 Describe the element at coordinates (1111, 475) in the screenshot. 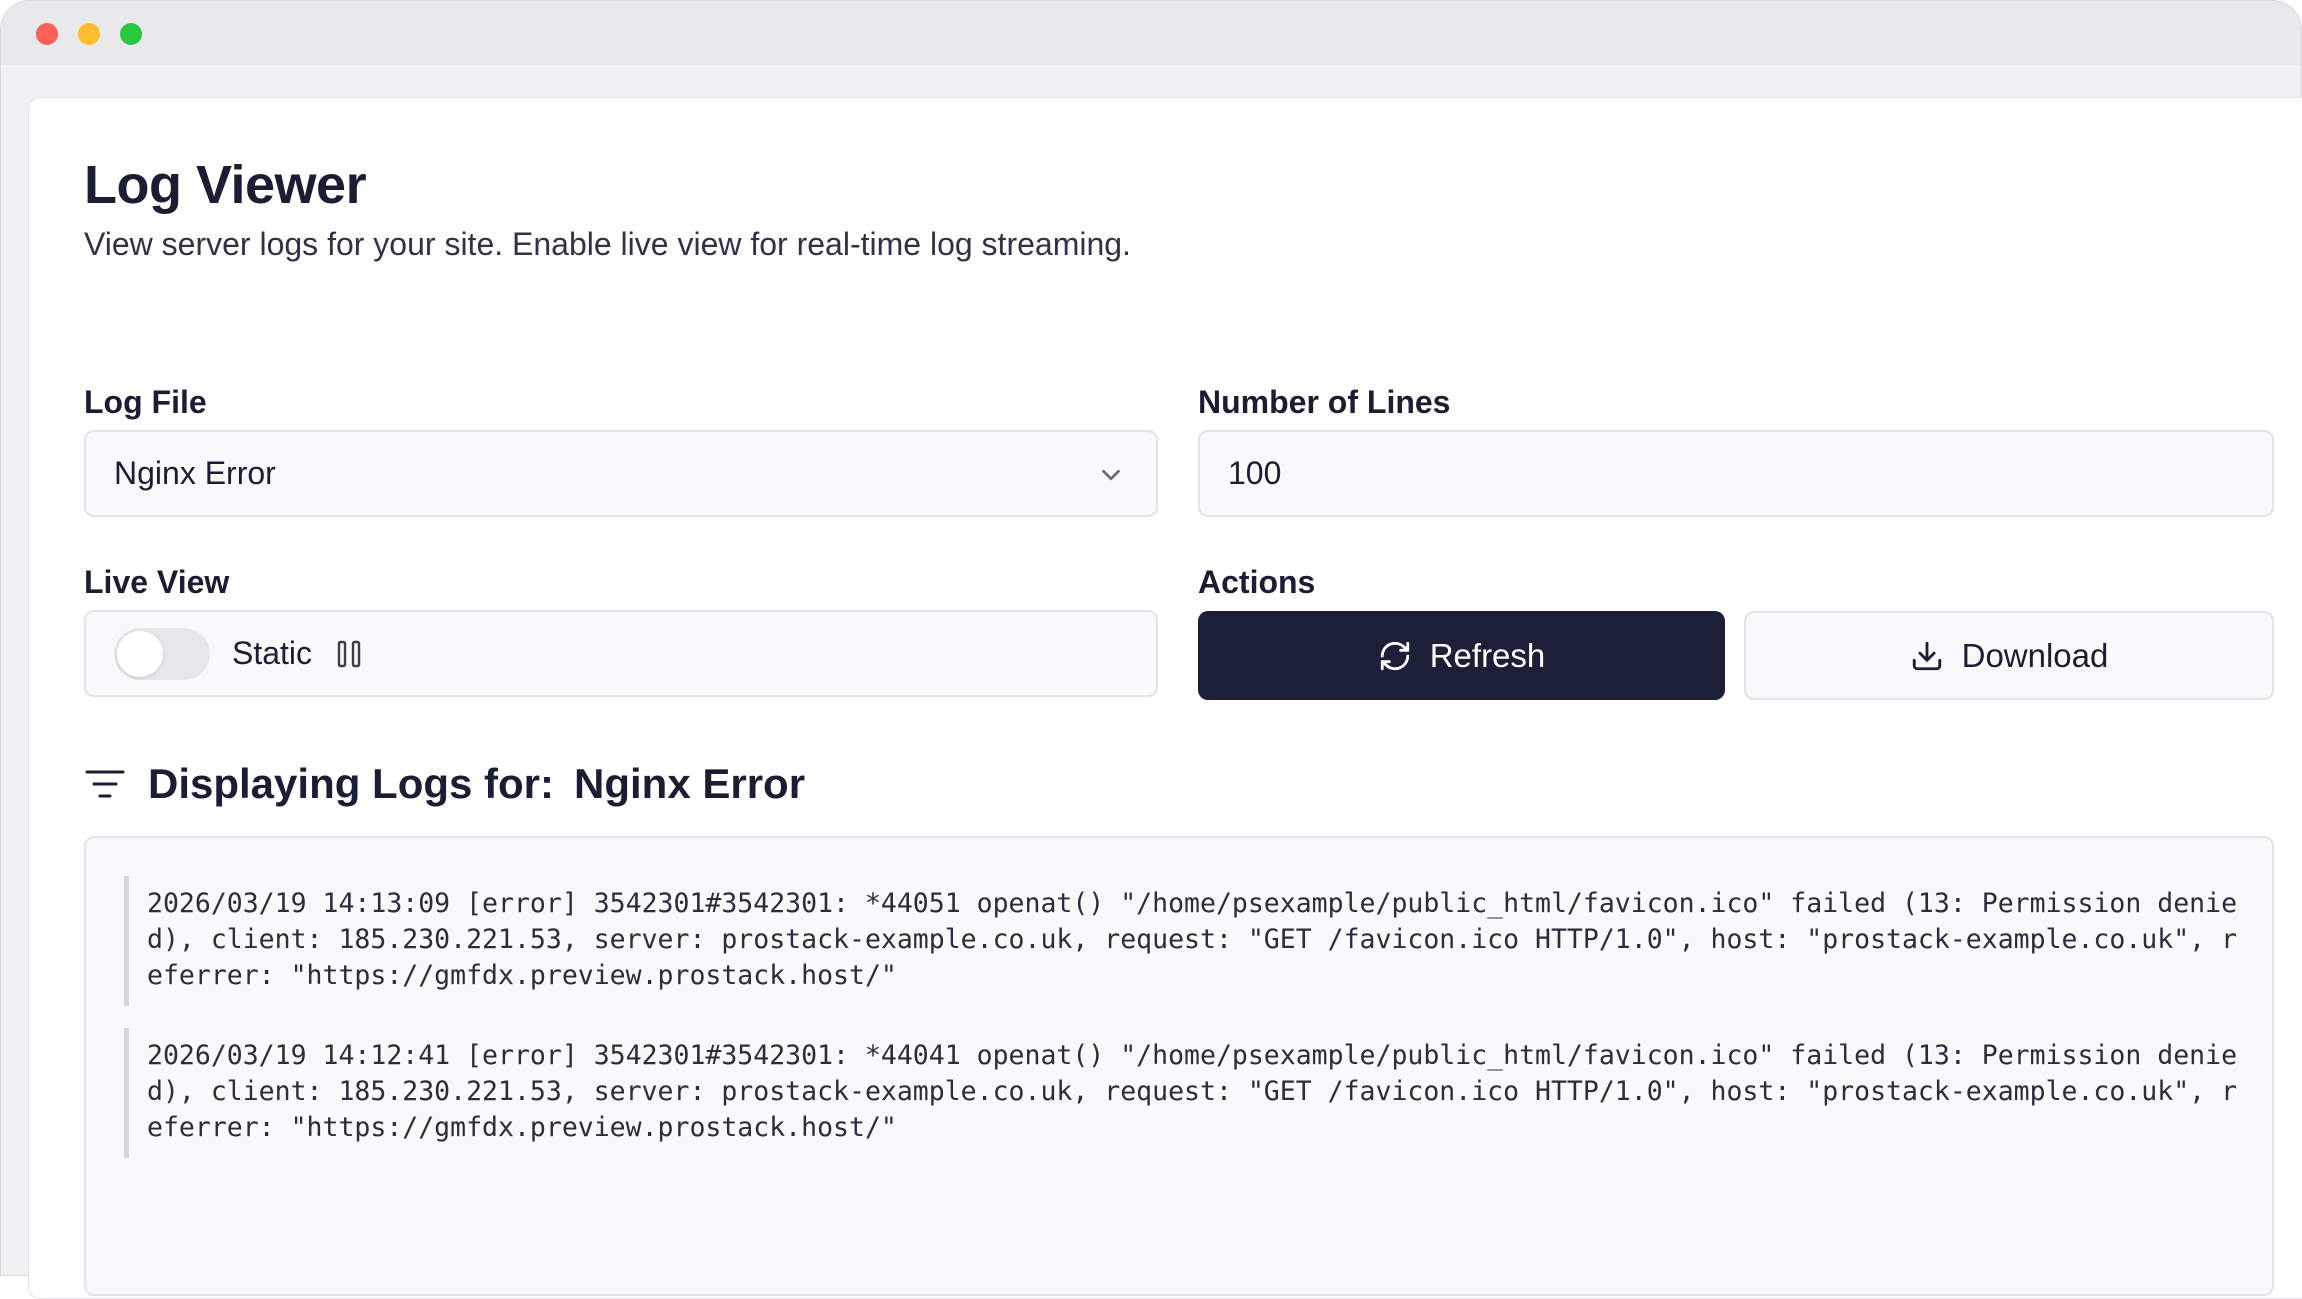

I see `chevron-down-icon` at that location.